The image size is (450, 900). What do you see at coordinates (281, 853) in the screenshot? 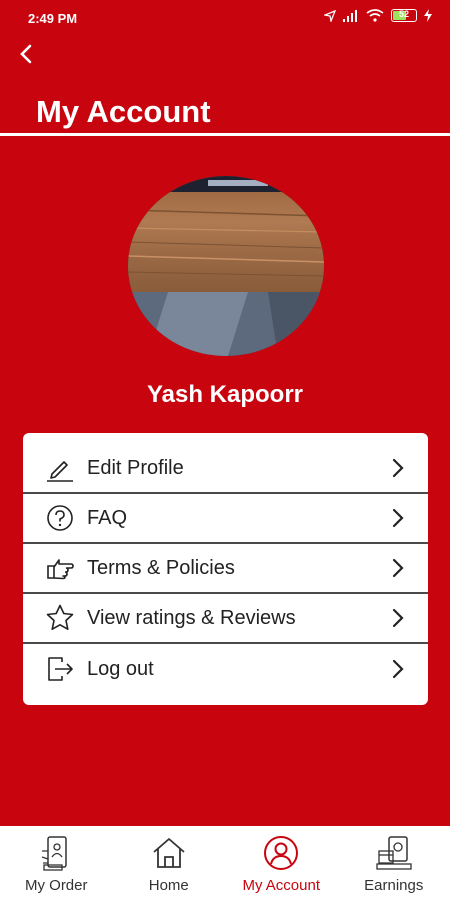
I see `account-icon` at bounding box center [281, 853].